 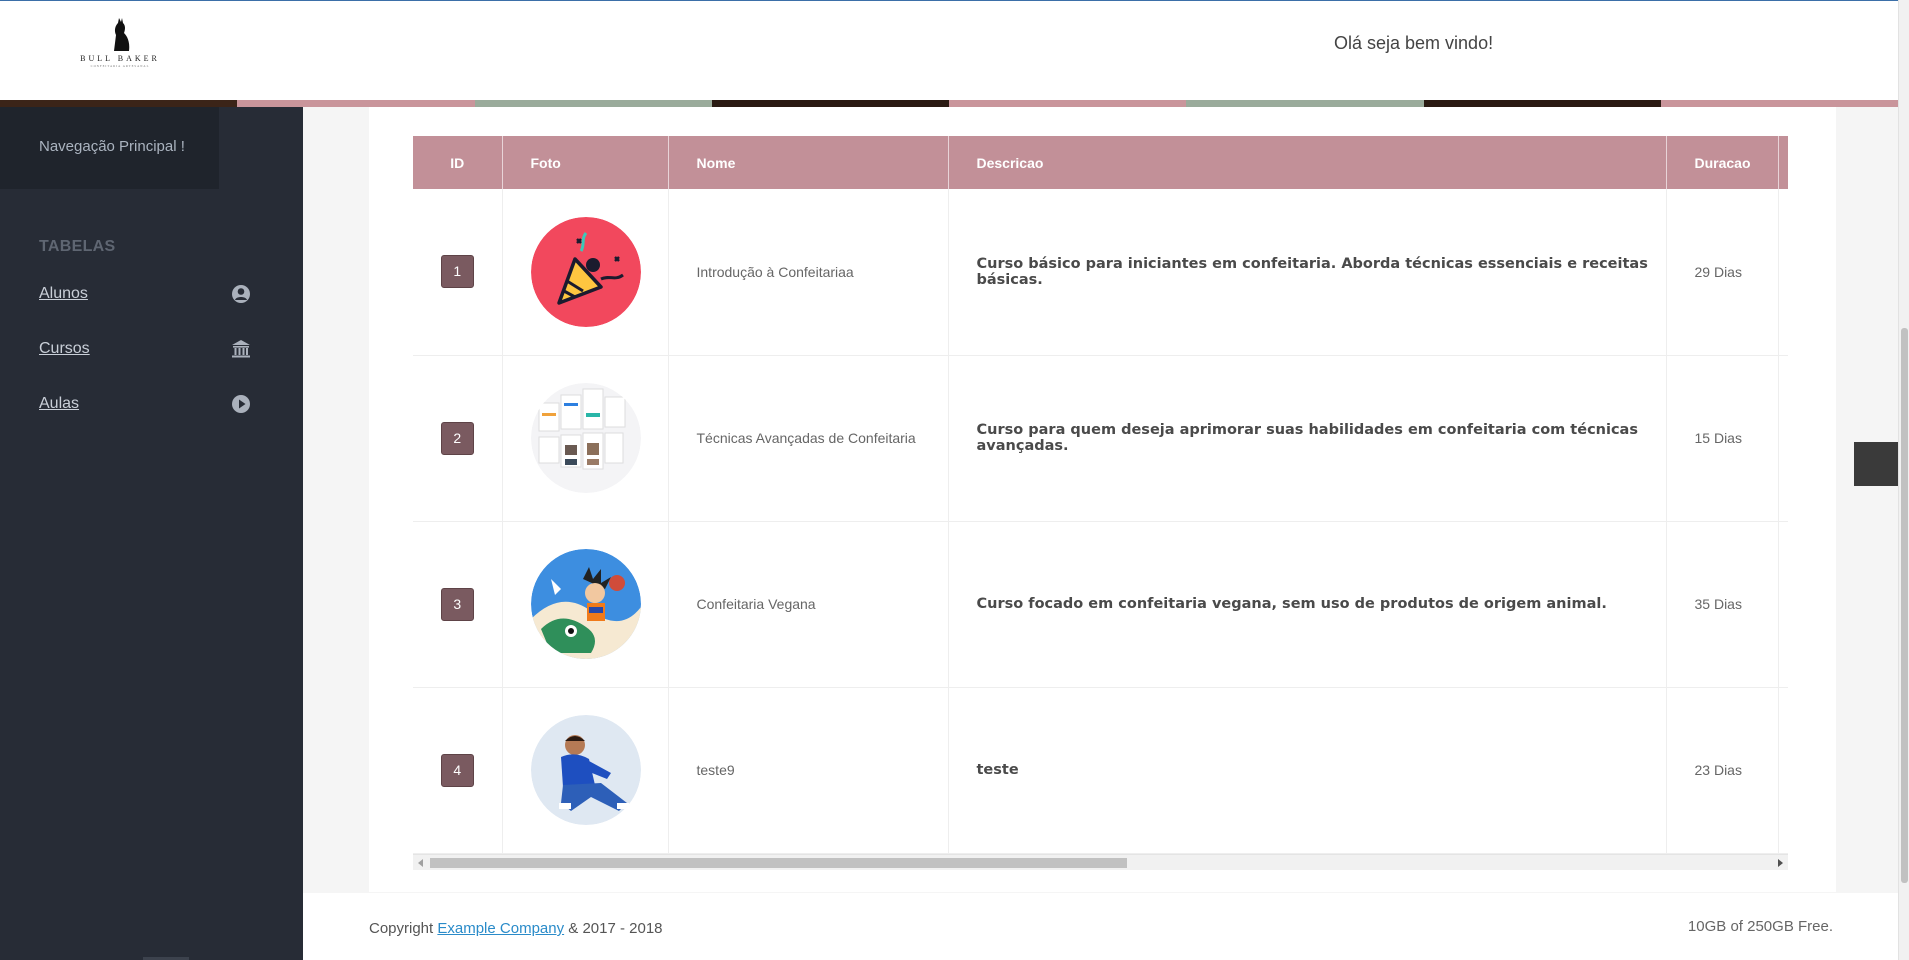 I want to click on sidebar-item-label: Aulas, so click(x=59, y=403).